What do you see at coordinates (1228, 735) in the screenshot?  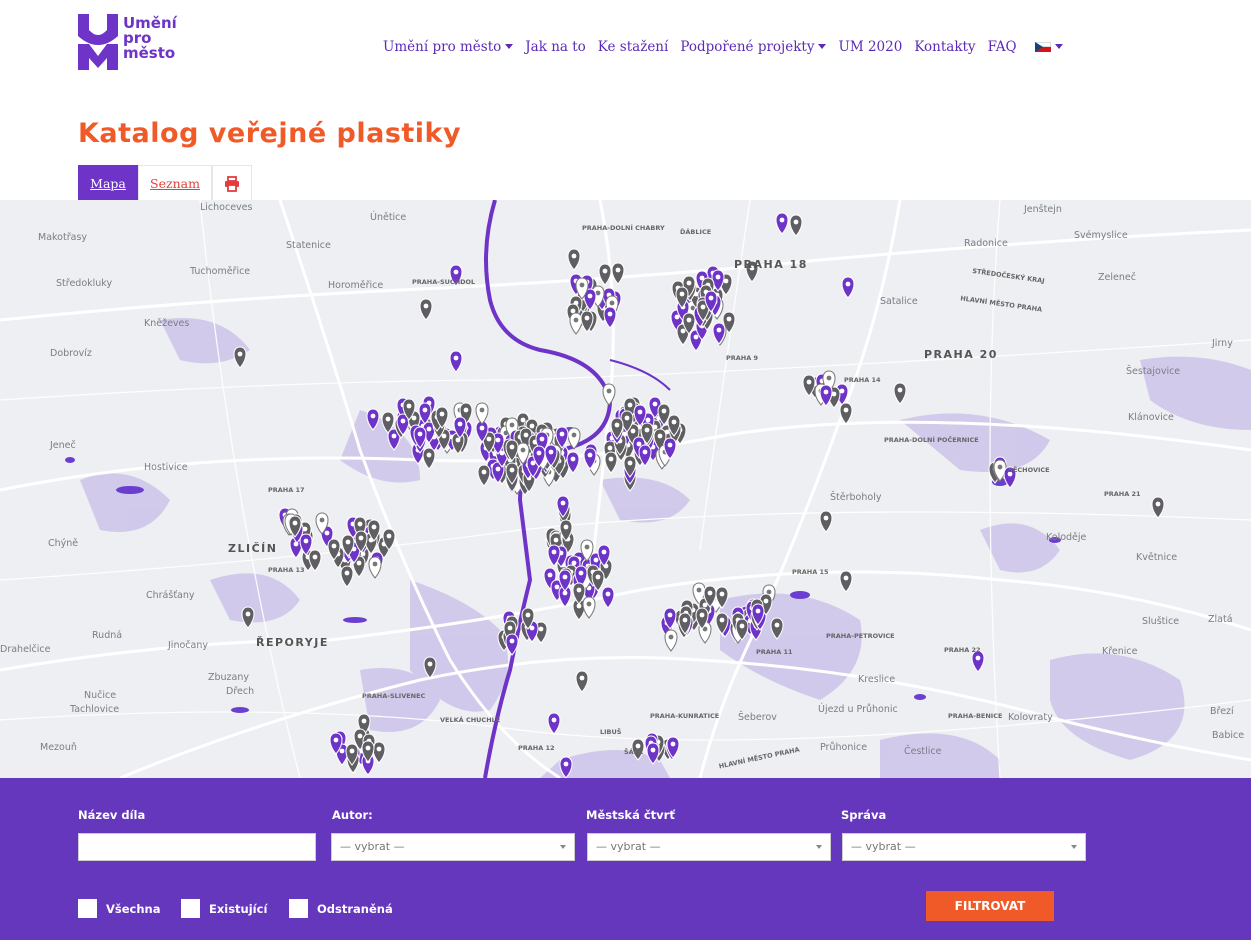 I see `map-label-town: Babice` at bounding box center [1228, 735].